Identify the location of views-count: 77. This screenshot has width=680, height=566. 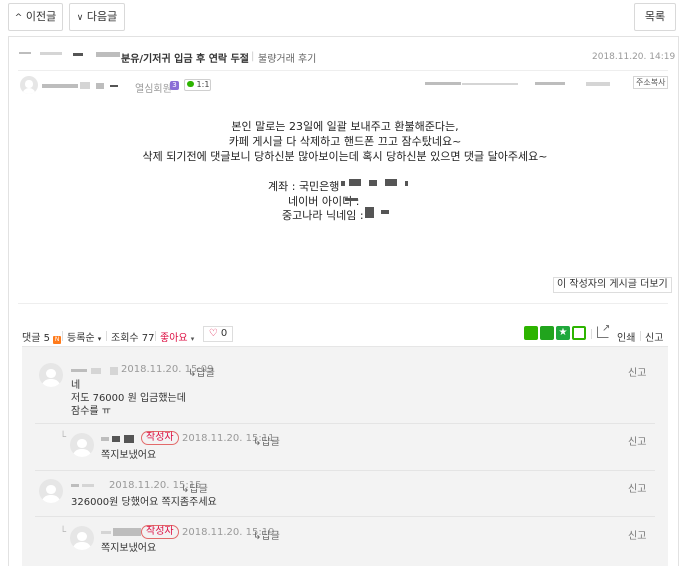
(148, 338).